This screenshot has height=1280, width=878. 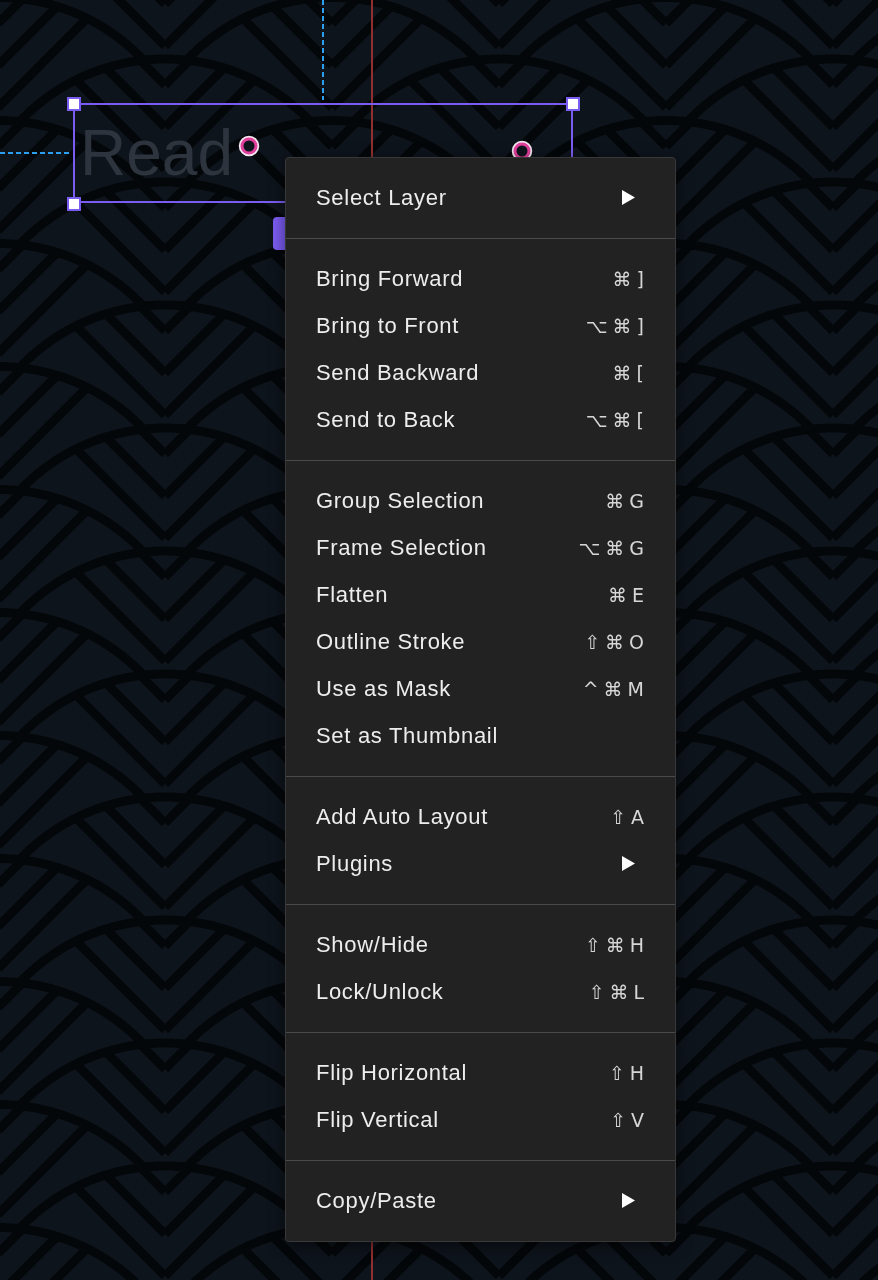 What do you see at coordinates (616, 641) in the screenshot?
I see `shortcut-text: ⇧⌘O` at bounding box center [616, 641].